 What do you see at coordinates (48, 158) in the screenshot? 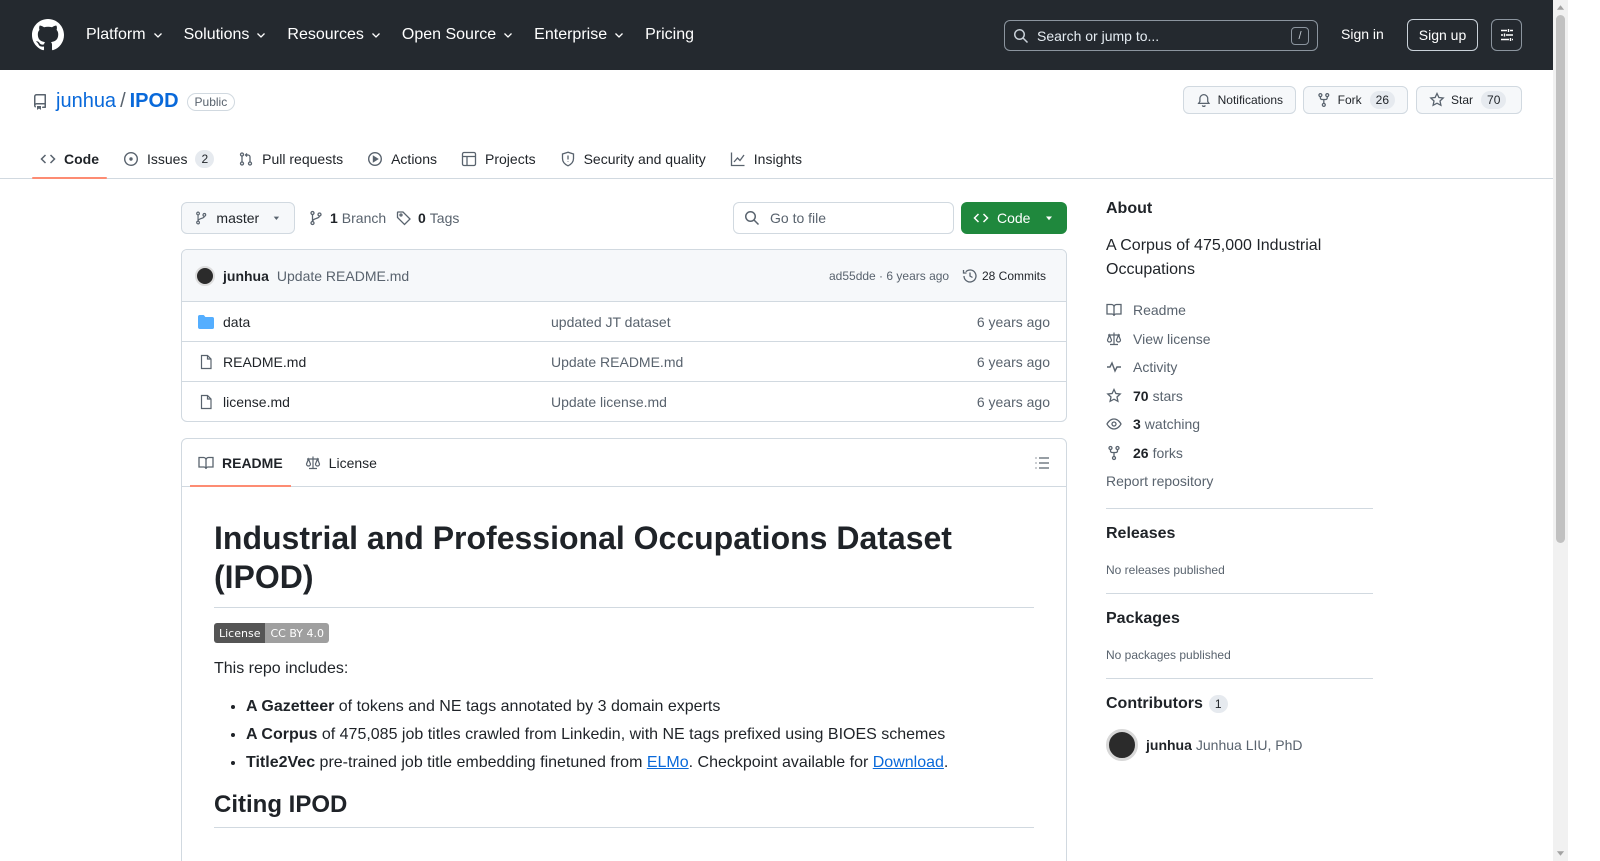
I see `code-icon` at bounding box center [48, 158].